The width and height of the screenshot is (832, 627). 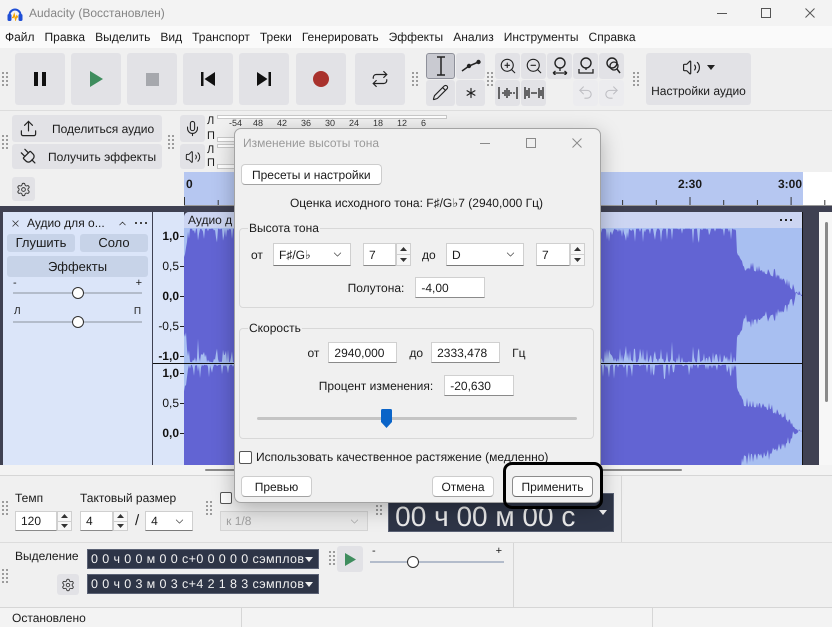 I want to click on menu-item: Треки, so click(x=275, y=37).